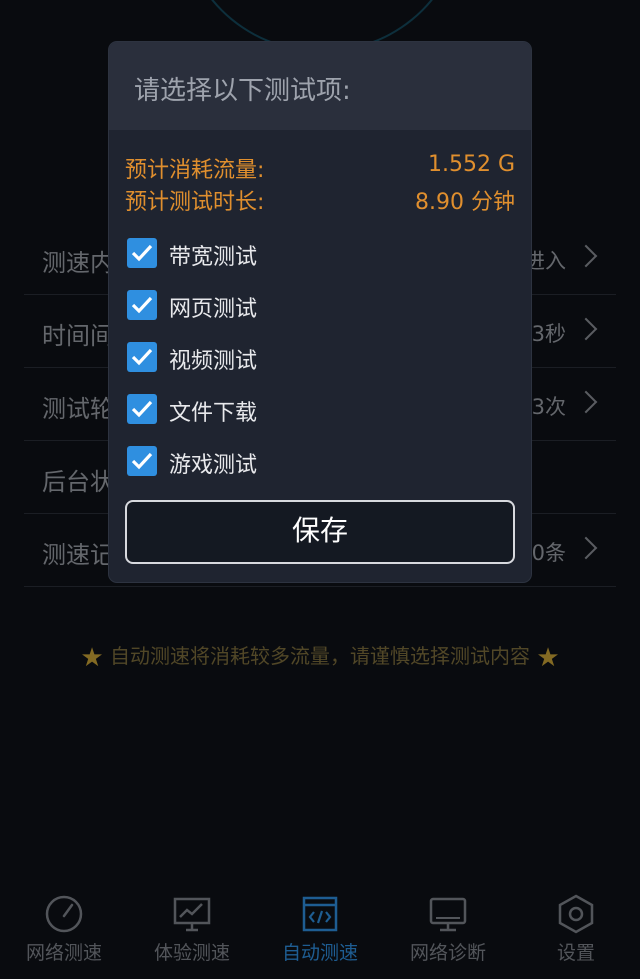 The image size is (640, 979). What do you see at coordinates (213, 465) in the screenshot?
I see `option-label: 游戏测试` at bounding box center [213, 465].